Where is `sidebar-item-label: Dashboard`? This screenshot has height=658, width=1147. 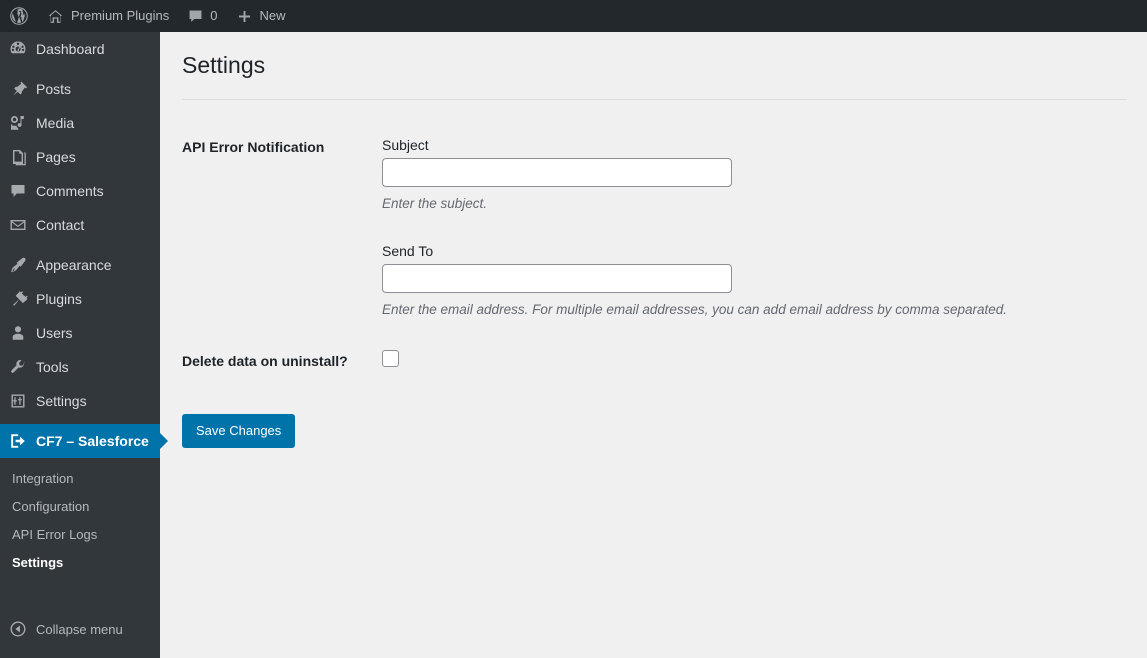
sidebar-item-label: Dashboard is located at coordinates (70, 49).